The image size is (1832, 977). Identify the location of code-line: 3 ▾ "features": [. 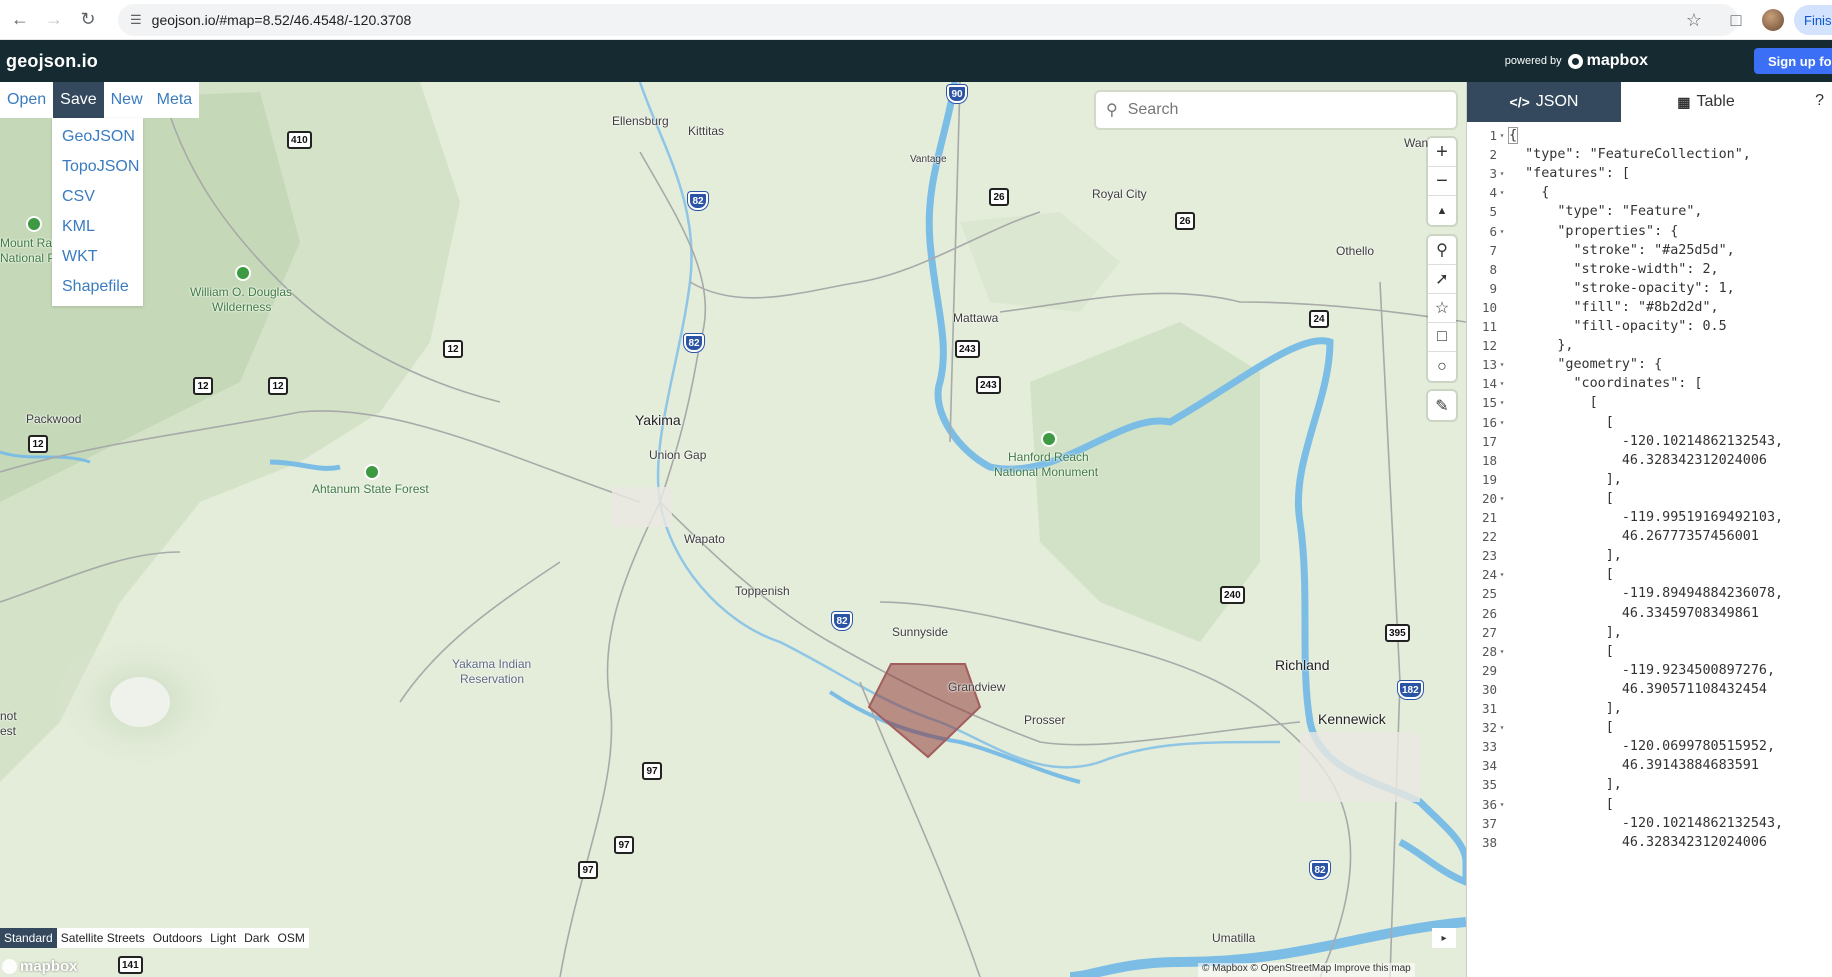
(1649, 173).